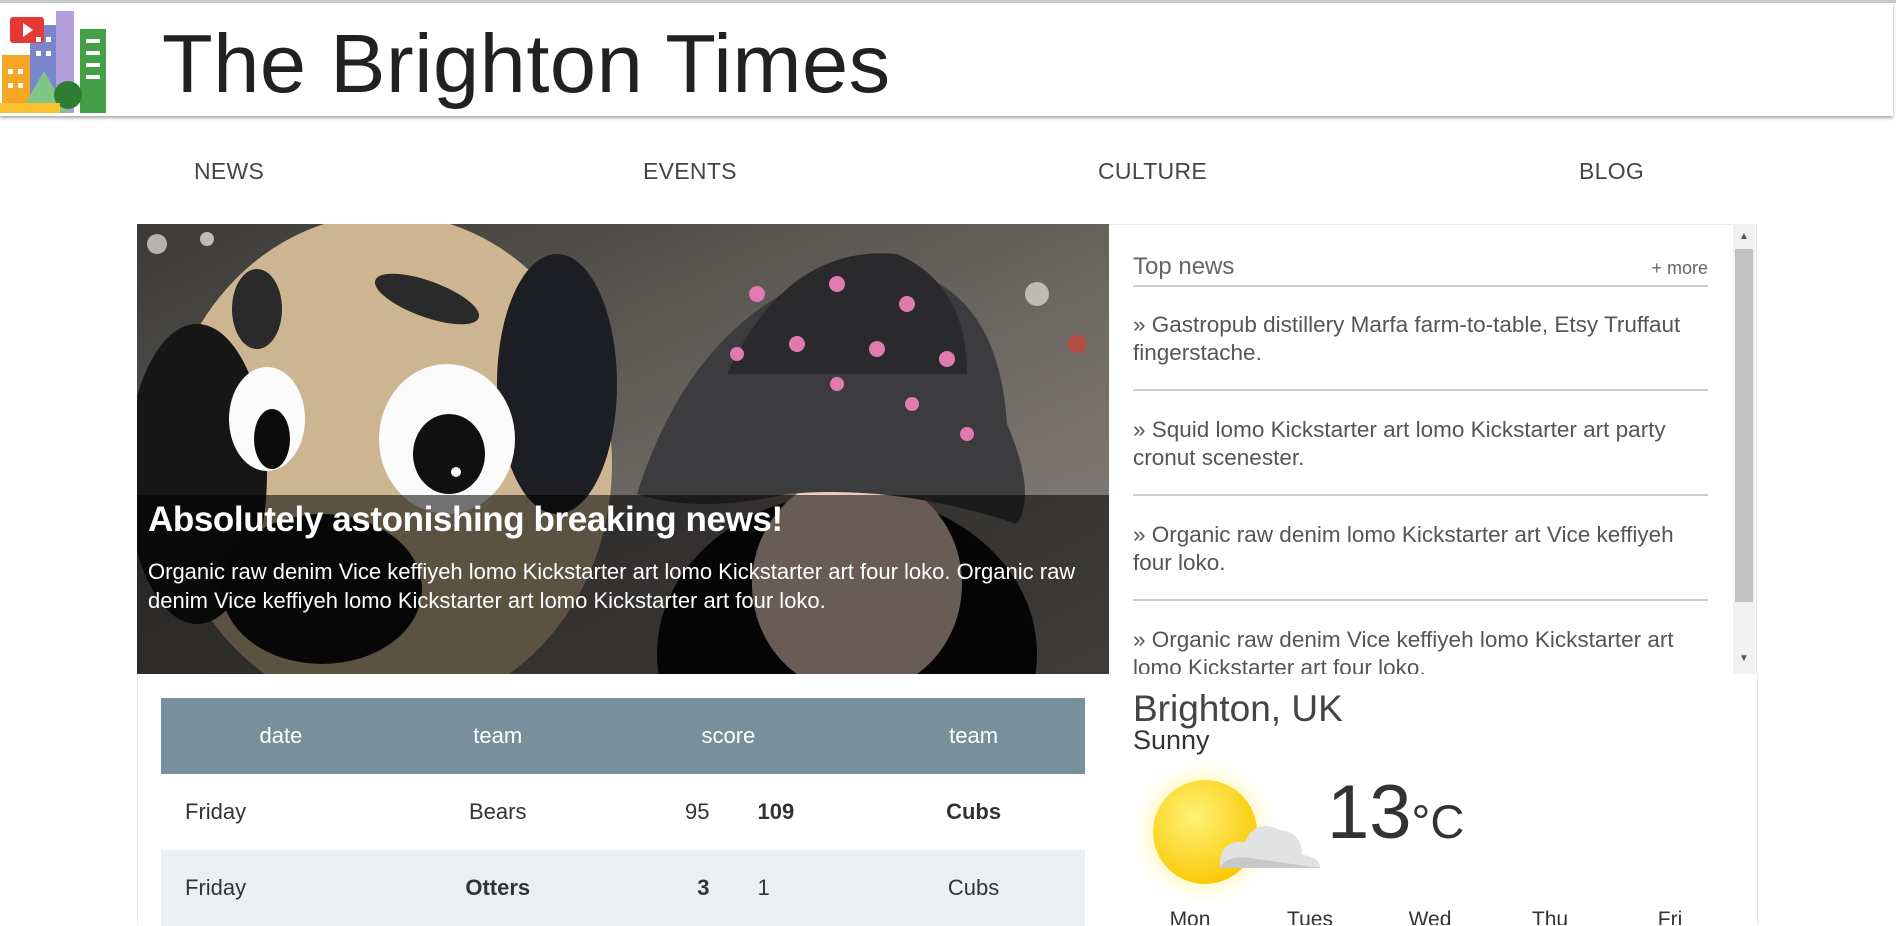  Describe the element at coordinates (1369, 812) in the screenshot. I see `temperature-value: 13` at that location.